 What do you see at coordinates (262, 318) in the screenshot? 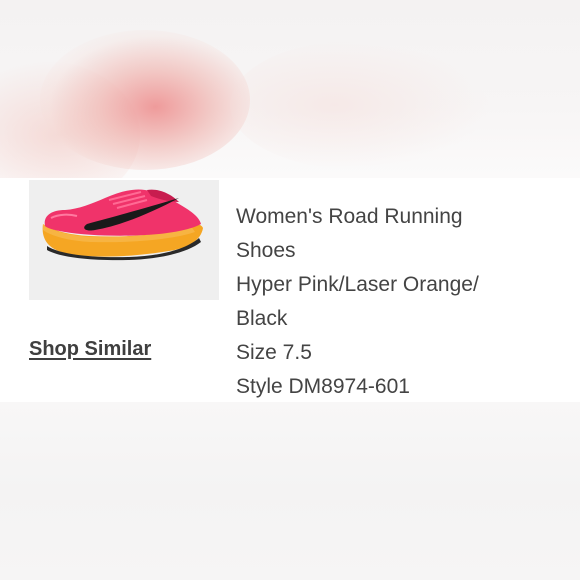
I see `product-color-line2: Black` at bounding box center [262, 318].